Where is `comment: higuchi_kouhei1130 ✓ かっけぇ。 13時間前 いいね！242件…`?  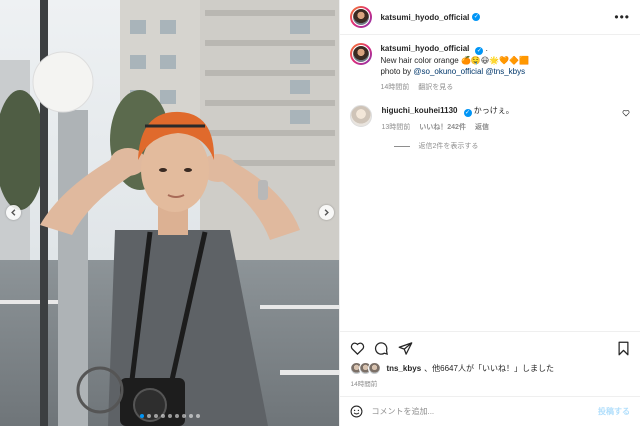
comment: higuchi_kouhei1130 ✓ かっけぇ。 13時間前 いいね！242件… is located at coordinates (490, 119).